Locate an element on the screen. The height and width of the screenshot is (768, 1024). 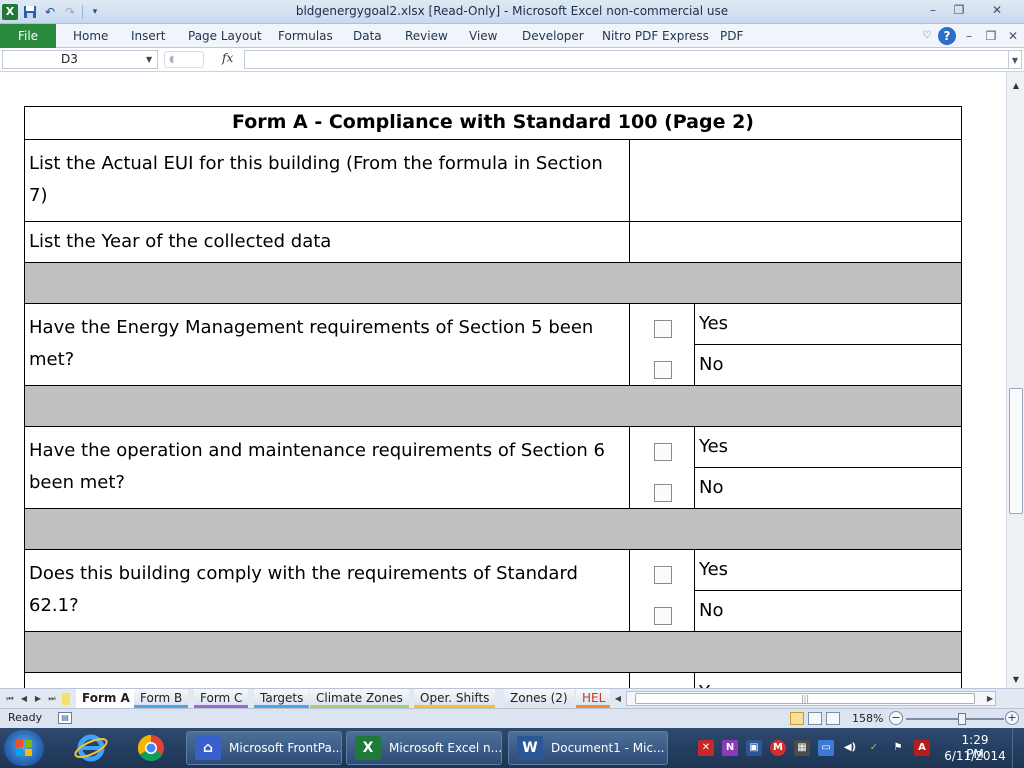
tray-mcafee-icon: M is located at coordinates (778, 748).